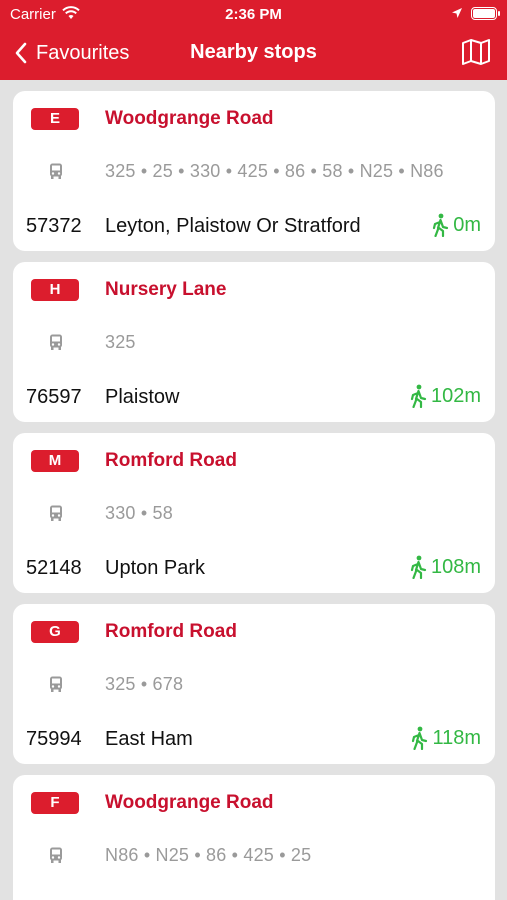  Describe the element at coordinates (54, 226) in the screenshot. I see `stop-code: 57372` at that location.